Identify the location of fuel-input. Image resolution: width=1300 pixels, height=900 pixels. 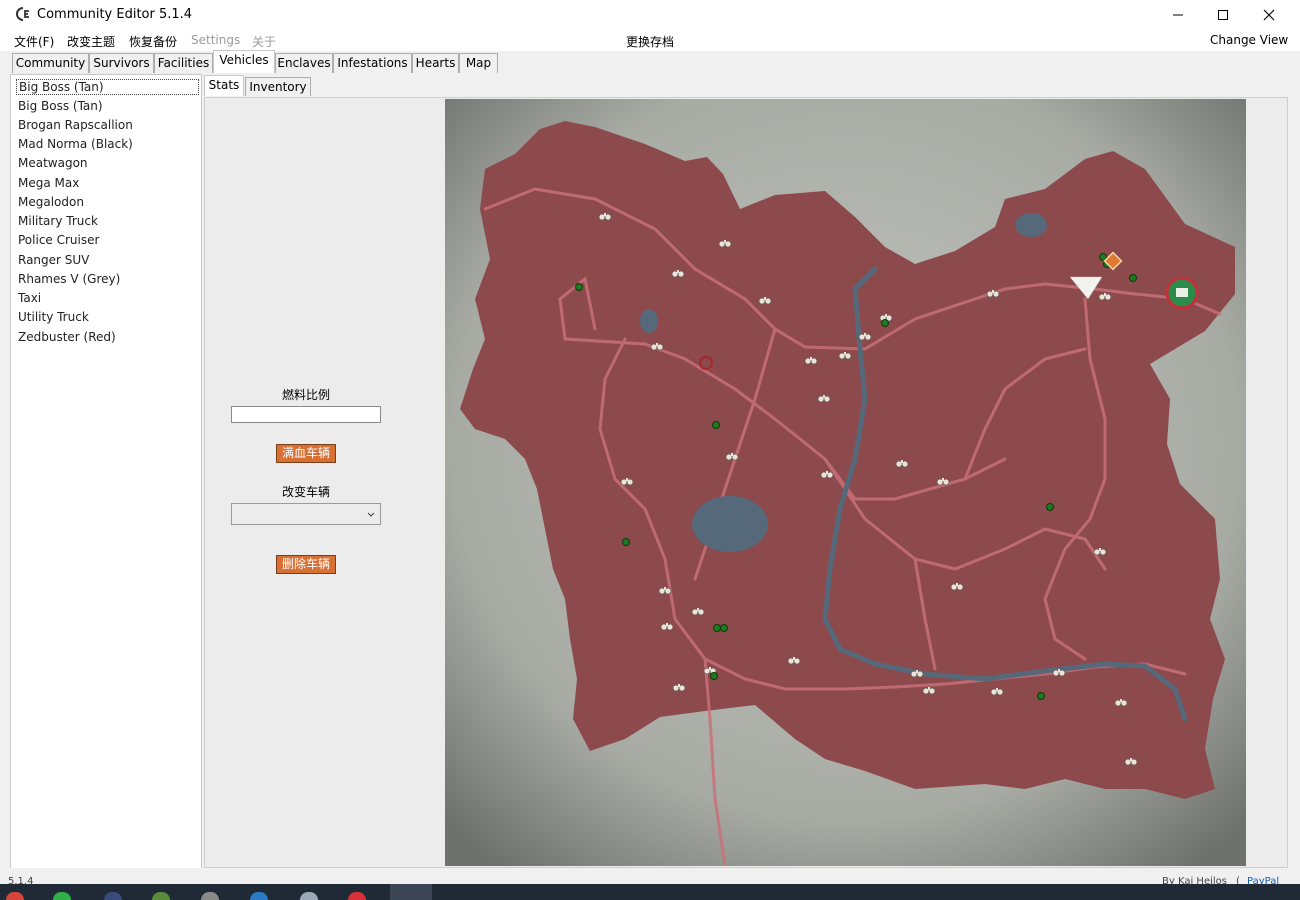
(306, 414).